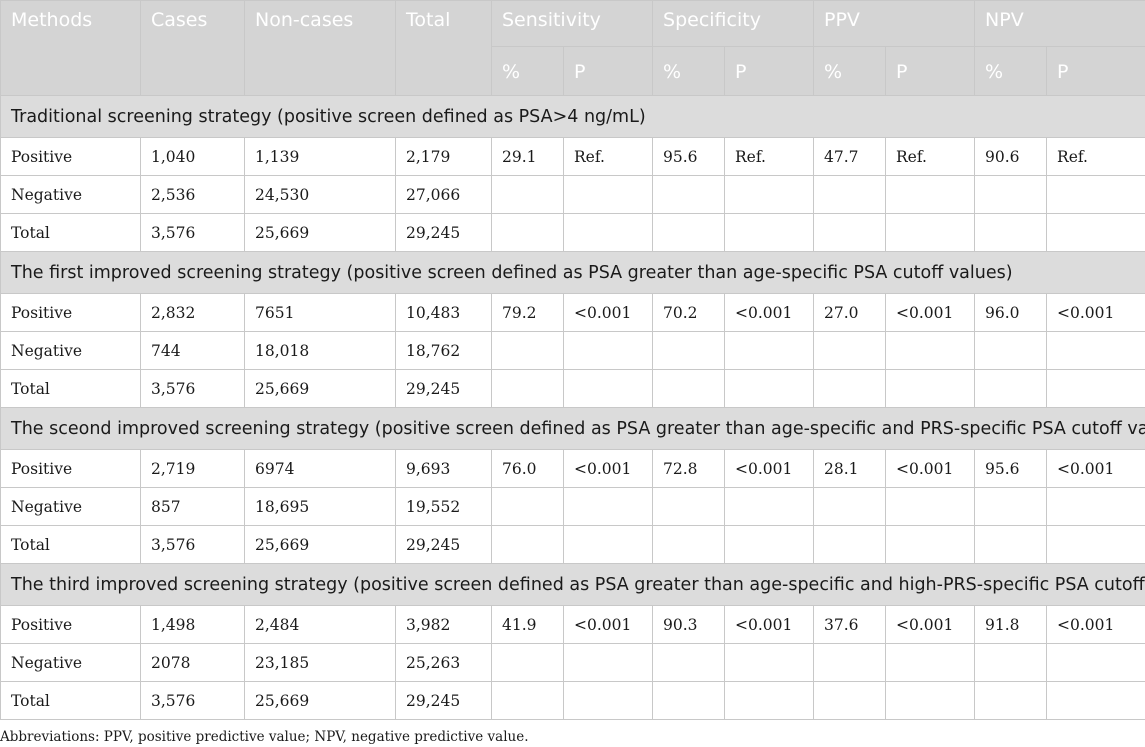 The width and height of the screenshot is (1145, 747). Describe the element at coordinates (443, 156) in the screenshot. I see `cell-total: 2,179` at that location.